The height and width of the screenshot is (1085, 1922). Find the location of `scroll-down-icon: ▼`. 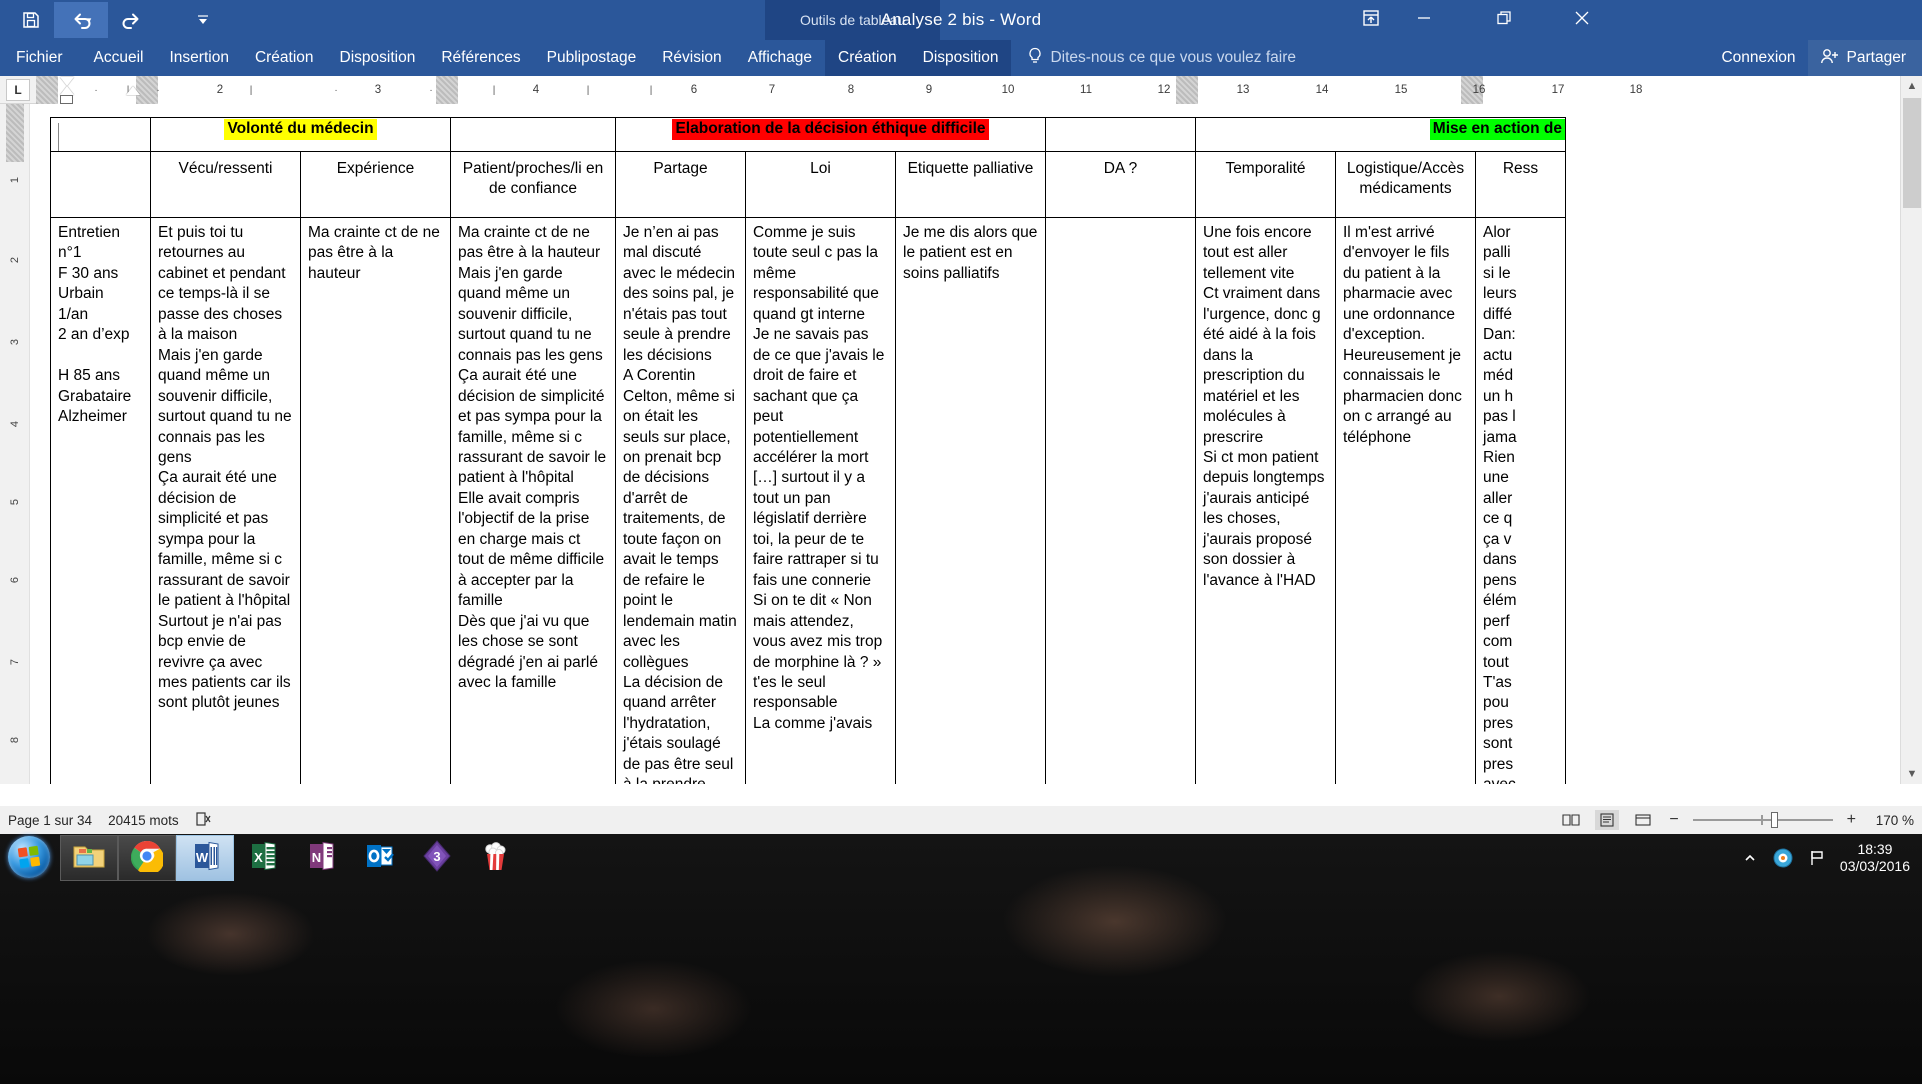

scroll-down-icon: ▼ is located at coordinates (1911, 774).